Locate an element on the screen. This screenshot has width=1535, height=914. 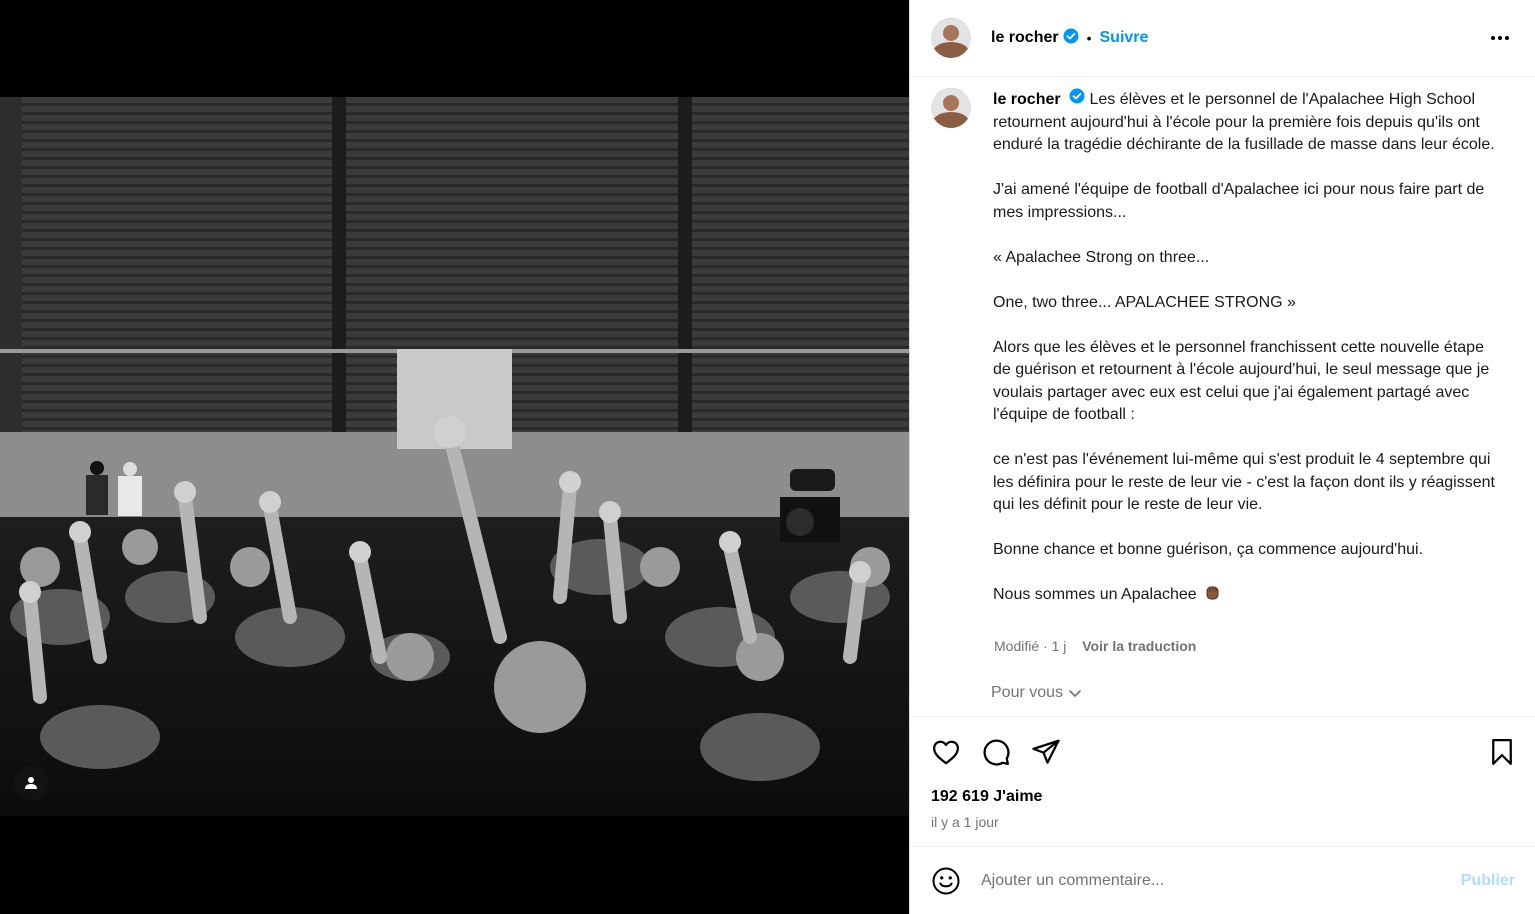
user-tag-icon is located at coordinates (31, 783).